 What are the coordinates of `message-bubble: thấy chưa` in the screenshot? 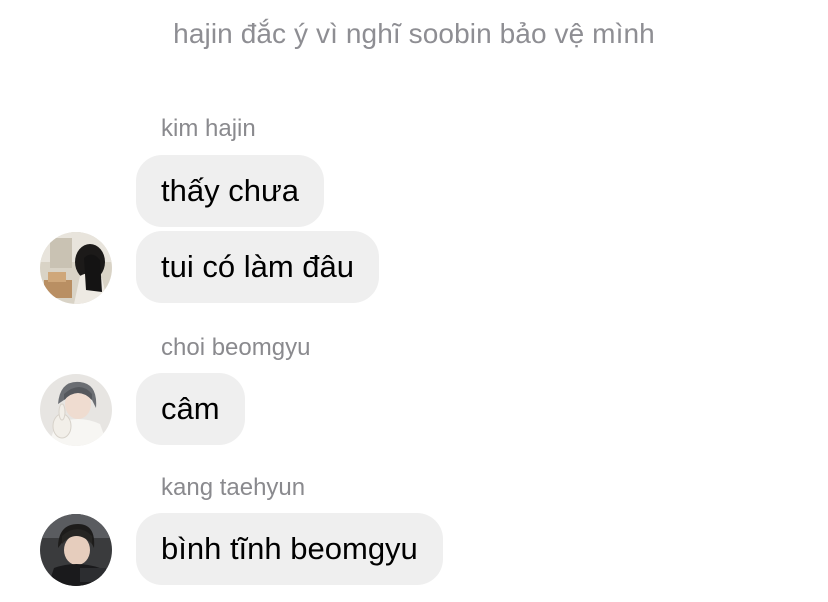 It's located at (230, 191).